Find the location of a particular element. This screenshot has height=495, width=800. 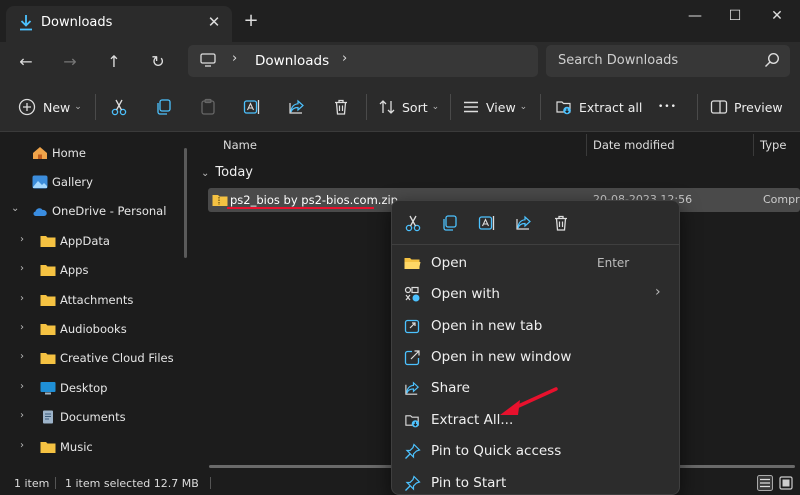

sidebar-item-label: Home is located at coordinates (69, 153).